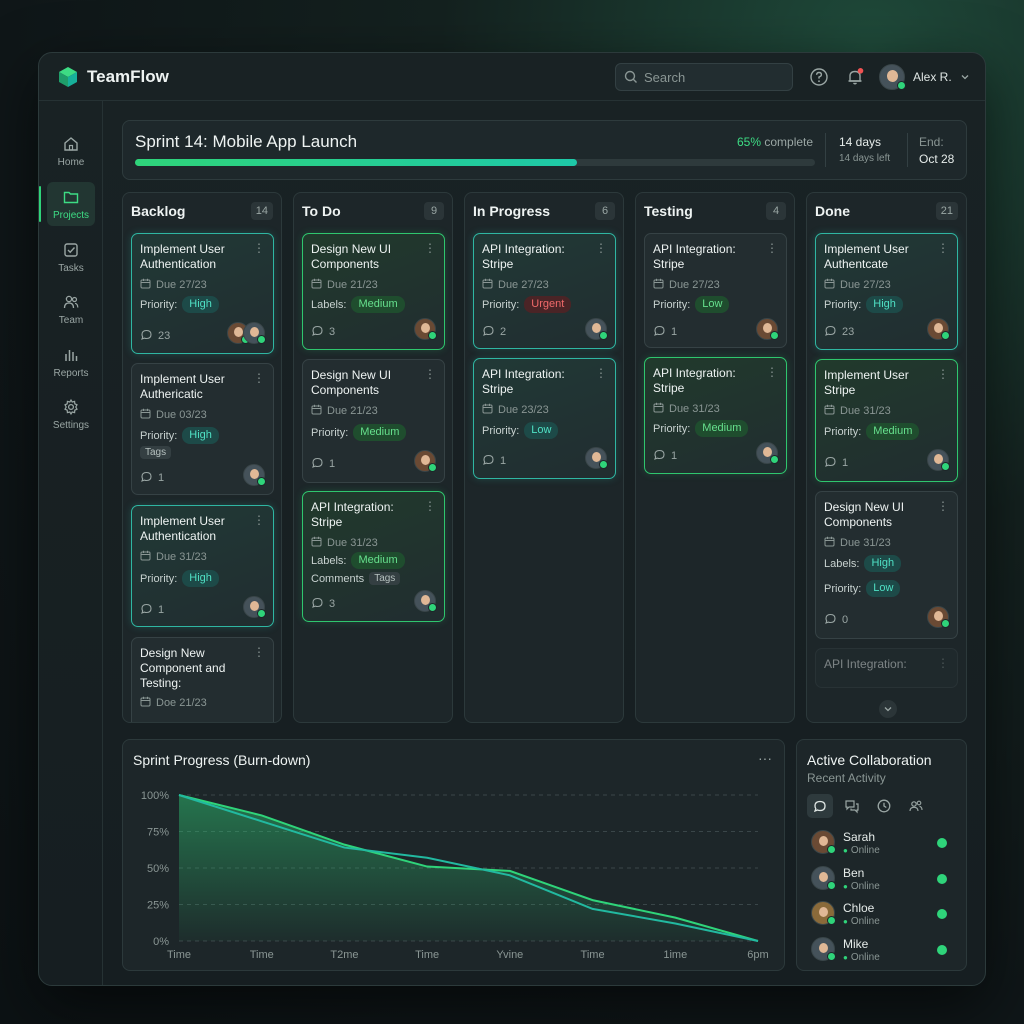 The image size is (1024, 1024). I want to click on card-due: Due 21/23, so click(344, 411).